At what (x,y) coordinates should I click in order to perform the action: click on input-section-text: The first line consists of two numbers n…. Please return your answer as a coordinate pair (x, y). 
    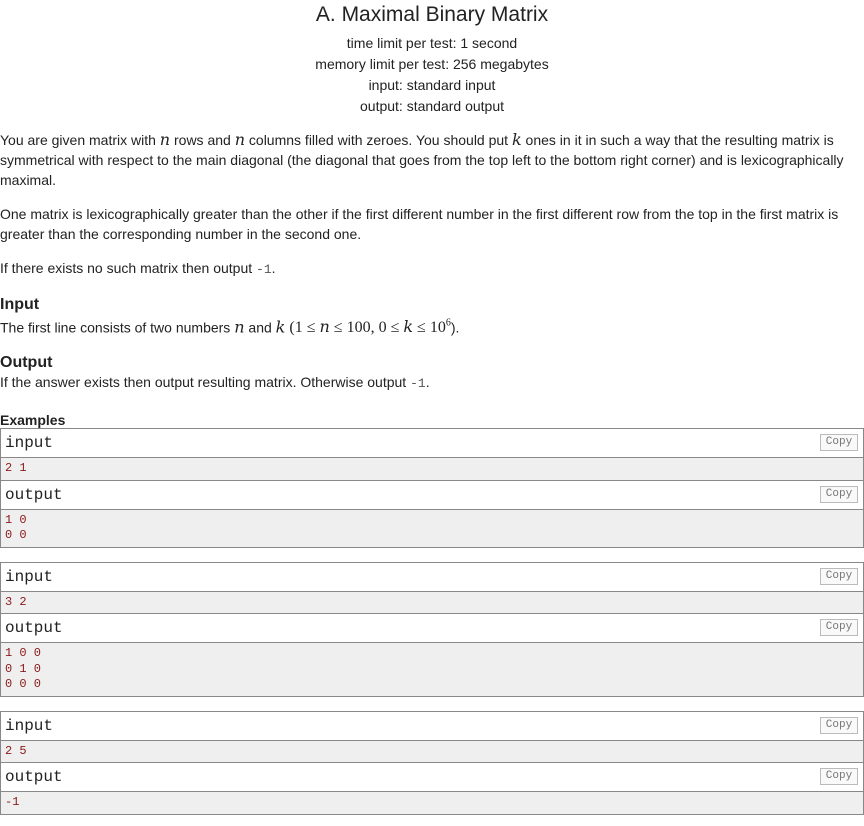
    Looking at the image, I should click on (432, 326).